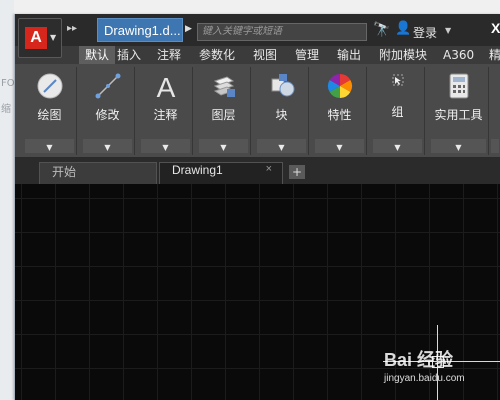  I want to click on tab-a360: A360, so click(458, 55).